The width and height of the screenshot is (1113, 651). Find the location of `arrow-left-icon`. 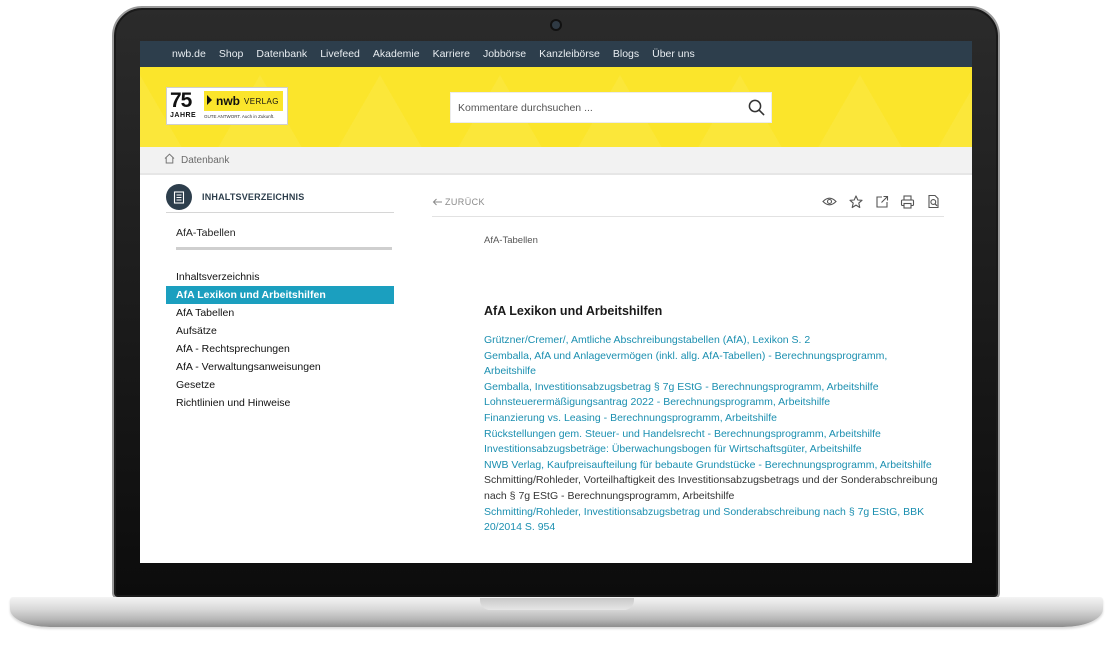

arrow-left-icon is located at coordinates (437, 201).